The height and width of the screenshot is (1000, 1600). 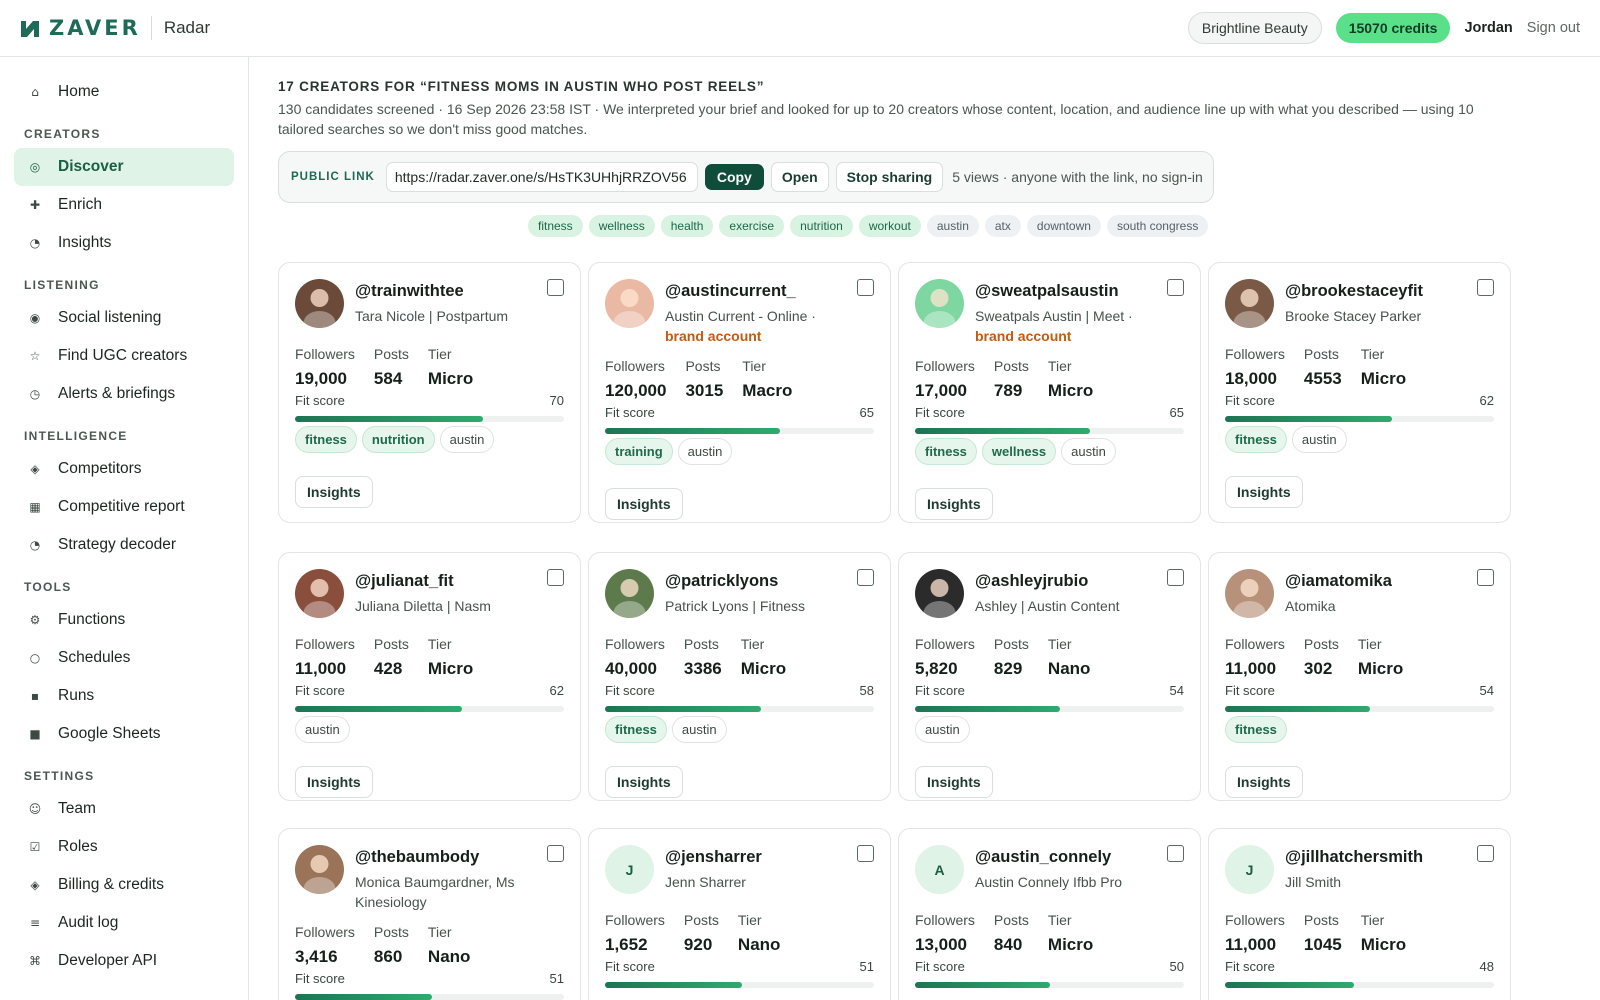 I want to click on sidebar-item-competitive-report: ▦ Competitive report, so click(x=124, y=507).